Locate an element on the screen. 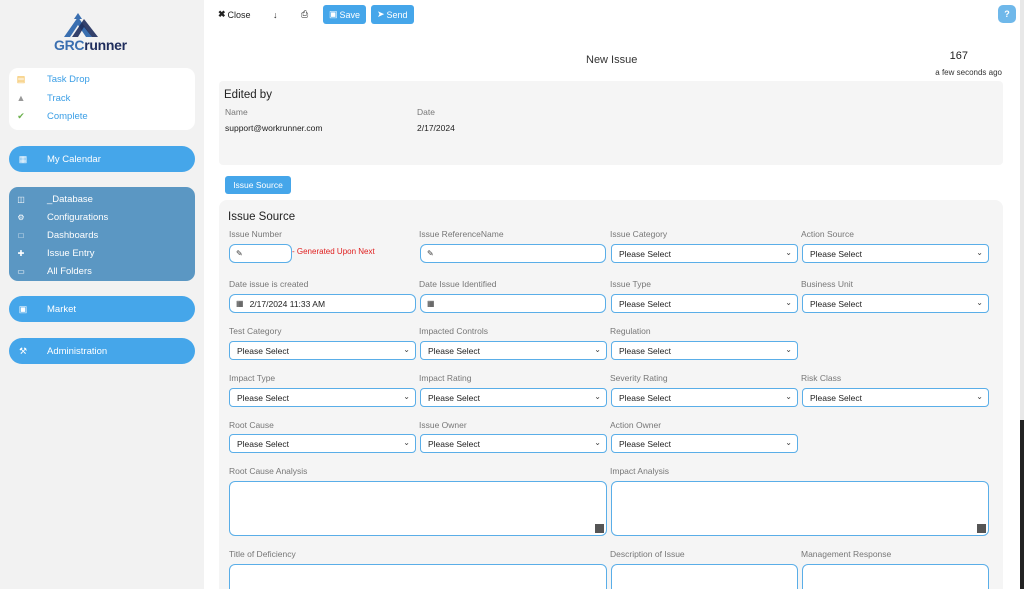 The image size is (1024, 589). toolbar: ✖ Close ↓ ⎙ ▣ Save ➤ Send ? is located at coordinates (614, 15).